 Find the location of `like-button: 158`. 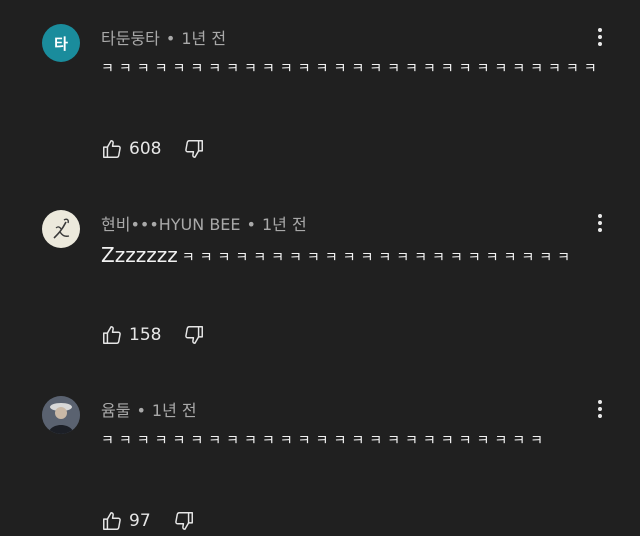

like-button: 158 is located at coordinates (131, 335).